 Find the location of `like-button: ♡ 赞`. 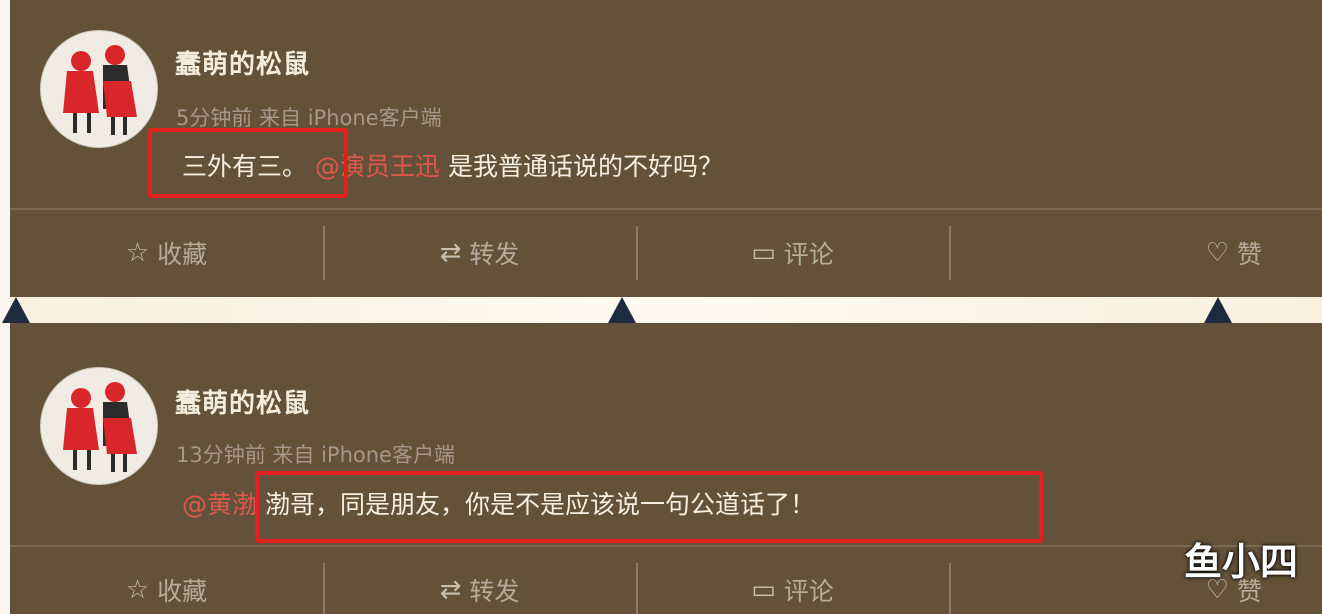

like-button: ♡ 赞 is located at coordinates (1135, 253).